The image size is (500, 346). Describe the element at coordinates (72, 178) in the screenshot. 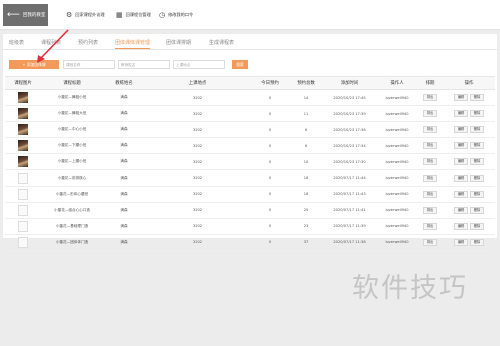

I see `course-title: 小董花—前排核心` at that location.